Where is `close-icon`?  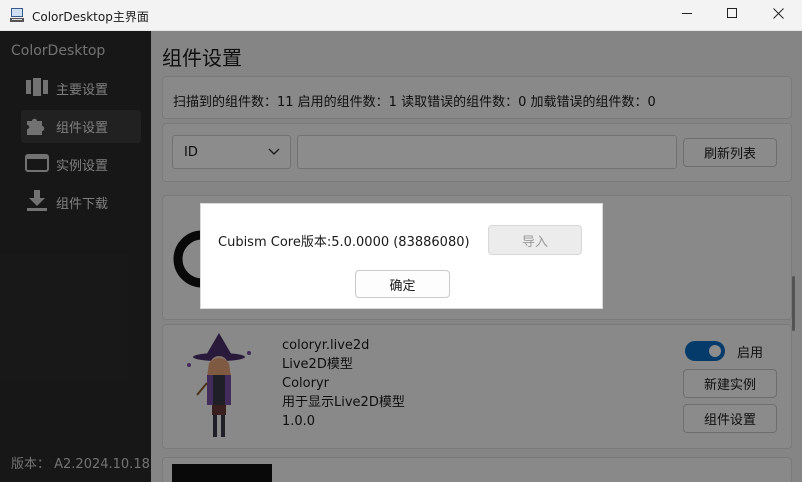 close-icon is located at coordinates (778, 15).